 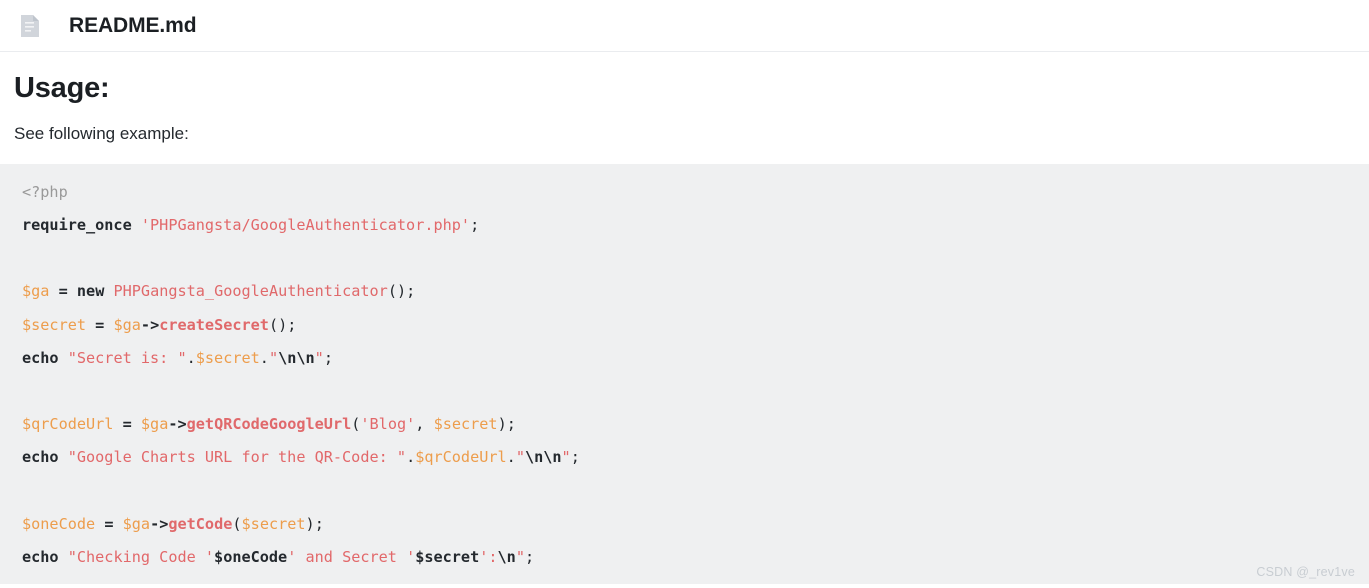 What do you see at coordinates (269, 424) in the screenshot?
I see `code-token-fn: getQRCodeGoogleUrl` at bounding box center [269, 424].